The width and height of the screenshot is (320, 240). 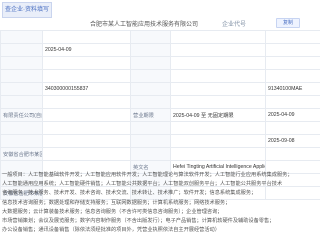 I want to click on table-cell-5: 91340100MAE, so click(x=292, y=89).